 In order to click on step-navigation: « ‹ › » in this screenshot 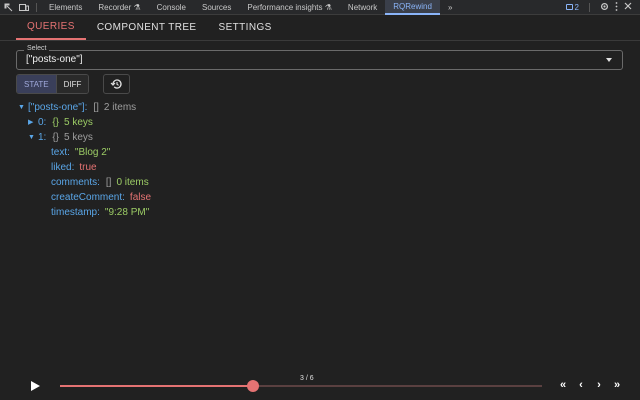, I will do `click(590, 385)`.